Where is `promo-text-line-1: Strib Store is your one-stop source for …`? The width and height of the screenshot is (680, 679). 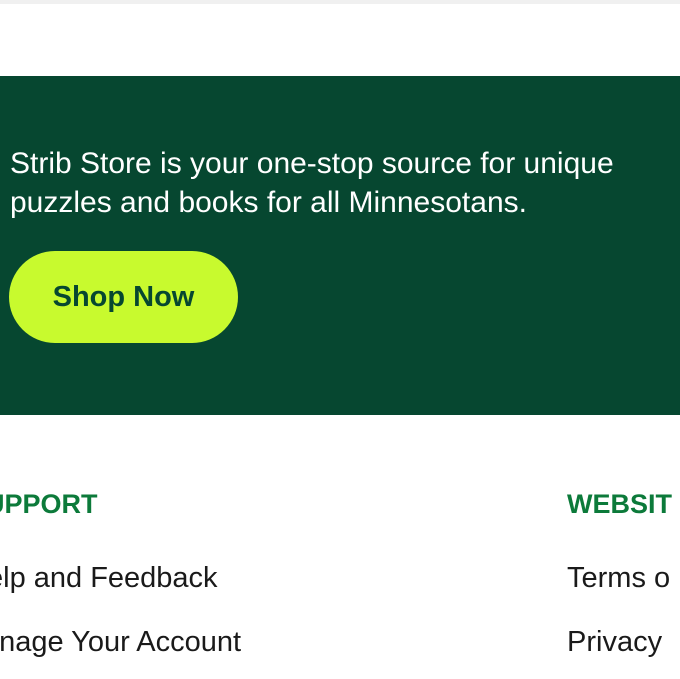
promo-text-line-1: Strib Store is your one-stop source for … is located at coordinates (312, 163).